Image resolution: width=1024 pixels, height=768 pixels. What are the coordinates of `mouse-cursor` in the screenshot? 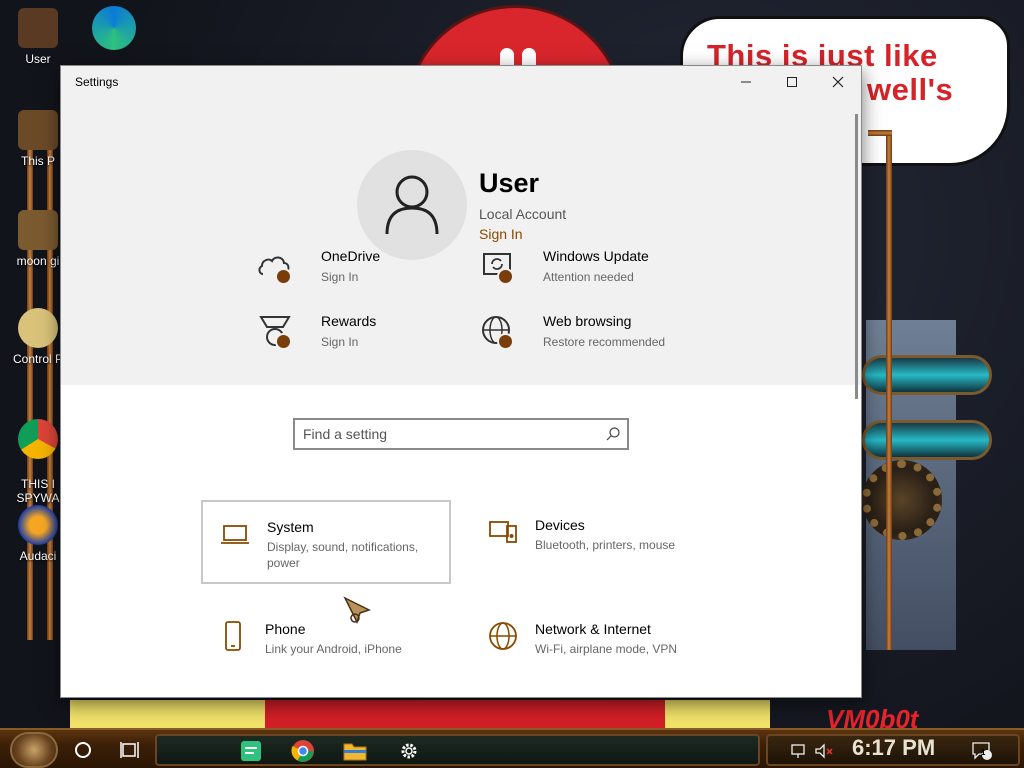 It's located at (357, 610).